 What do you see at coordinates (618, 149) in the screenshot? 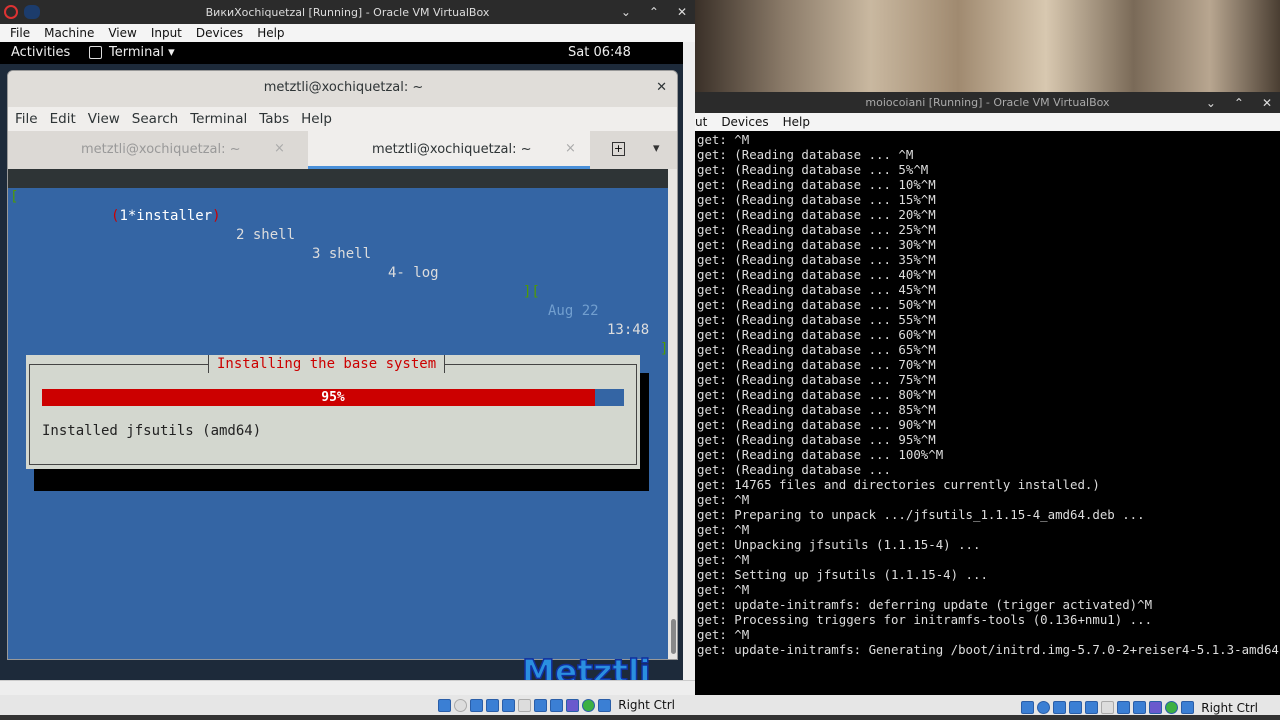
I see `new-tab-icon: +` at bounding box center [618, 149].